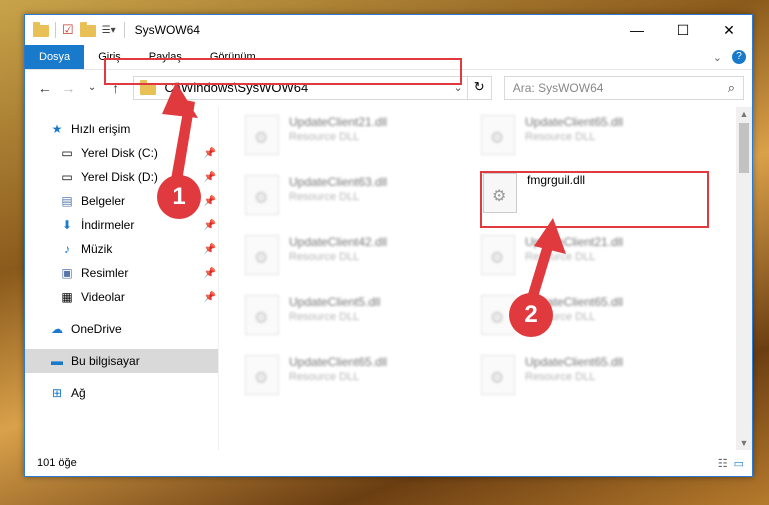 Image resolution: width=769 pixels, height=505 pixels. What do you see at coordinates (179, 197) in the screenshot?
I see `step-1-badge: 1` at bounding box center [179, 197].